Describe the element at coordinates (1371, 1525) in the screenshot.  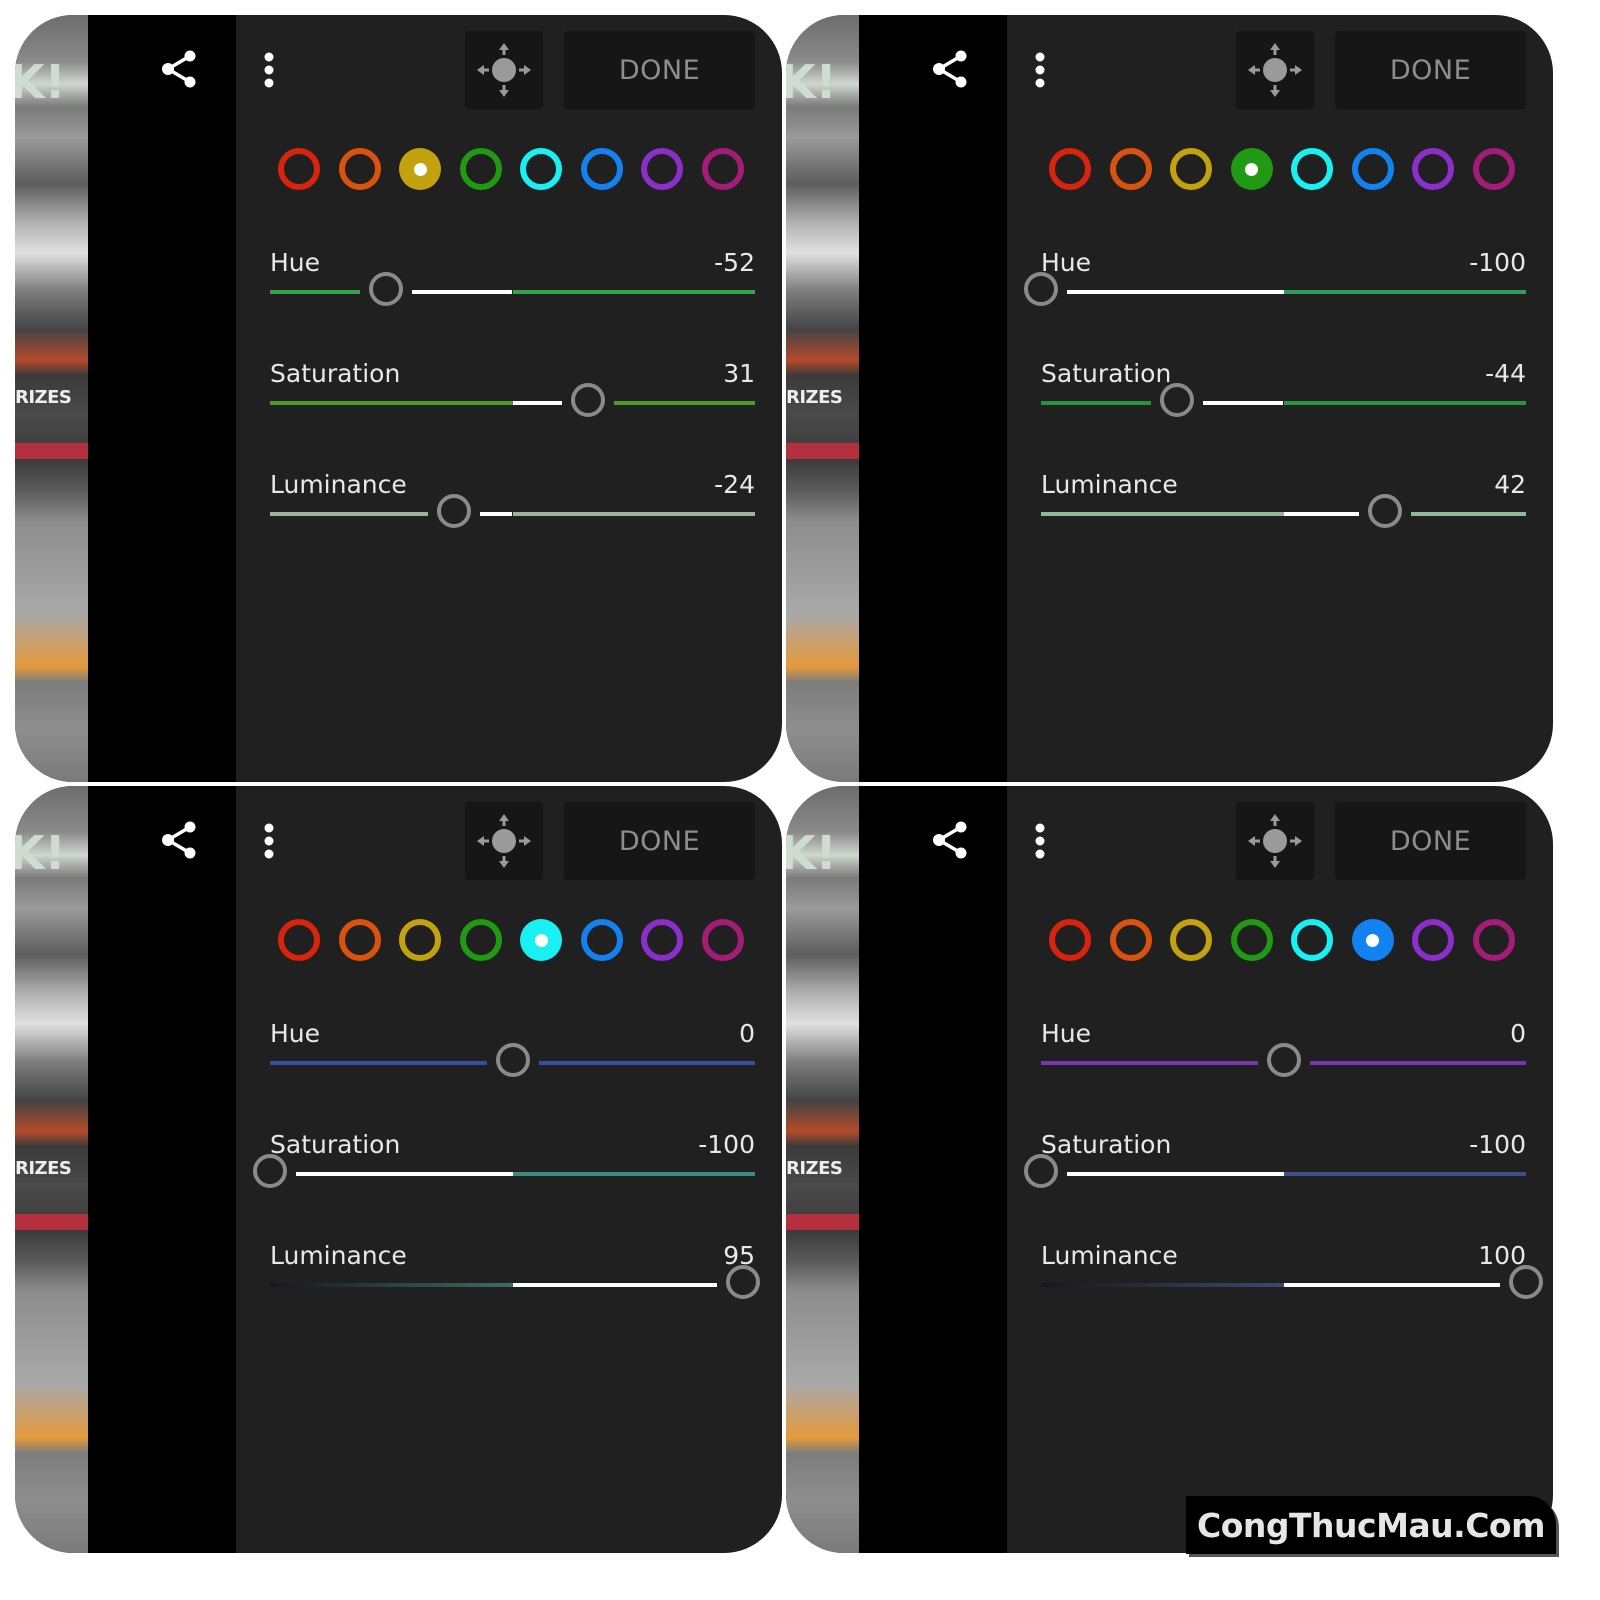
I see `watermark: CongThucMau.Com` at that location.